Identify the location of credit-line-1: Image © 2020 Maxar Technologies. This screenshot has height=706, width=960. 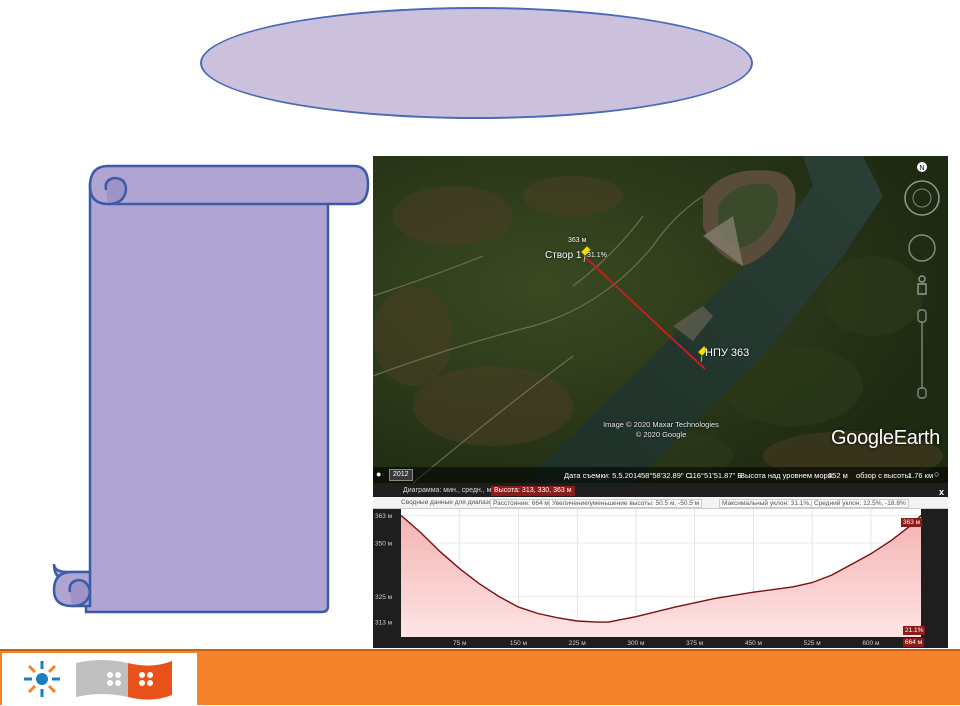
(661, 424).